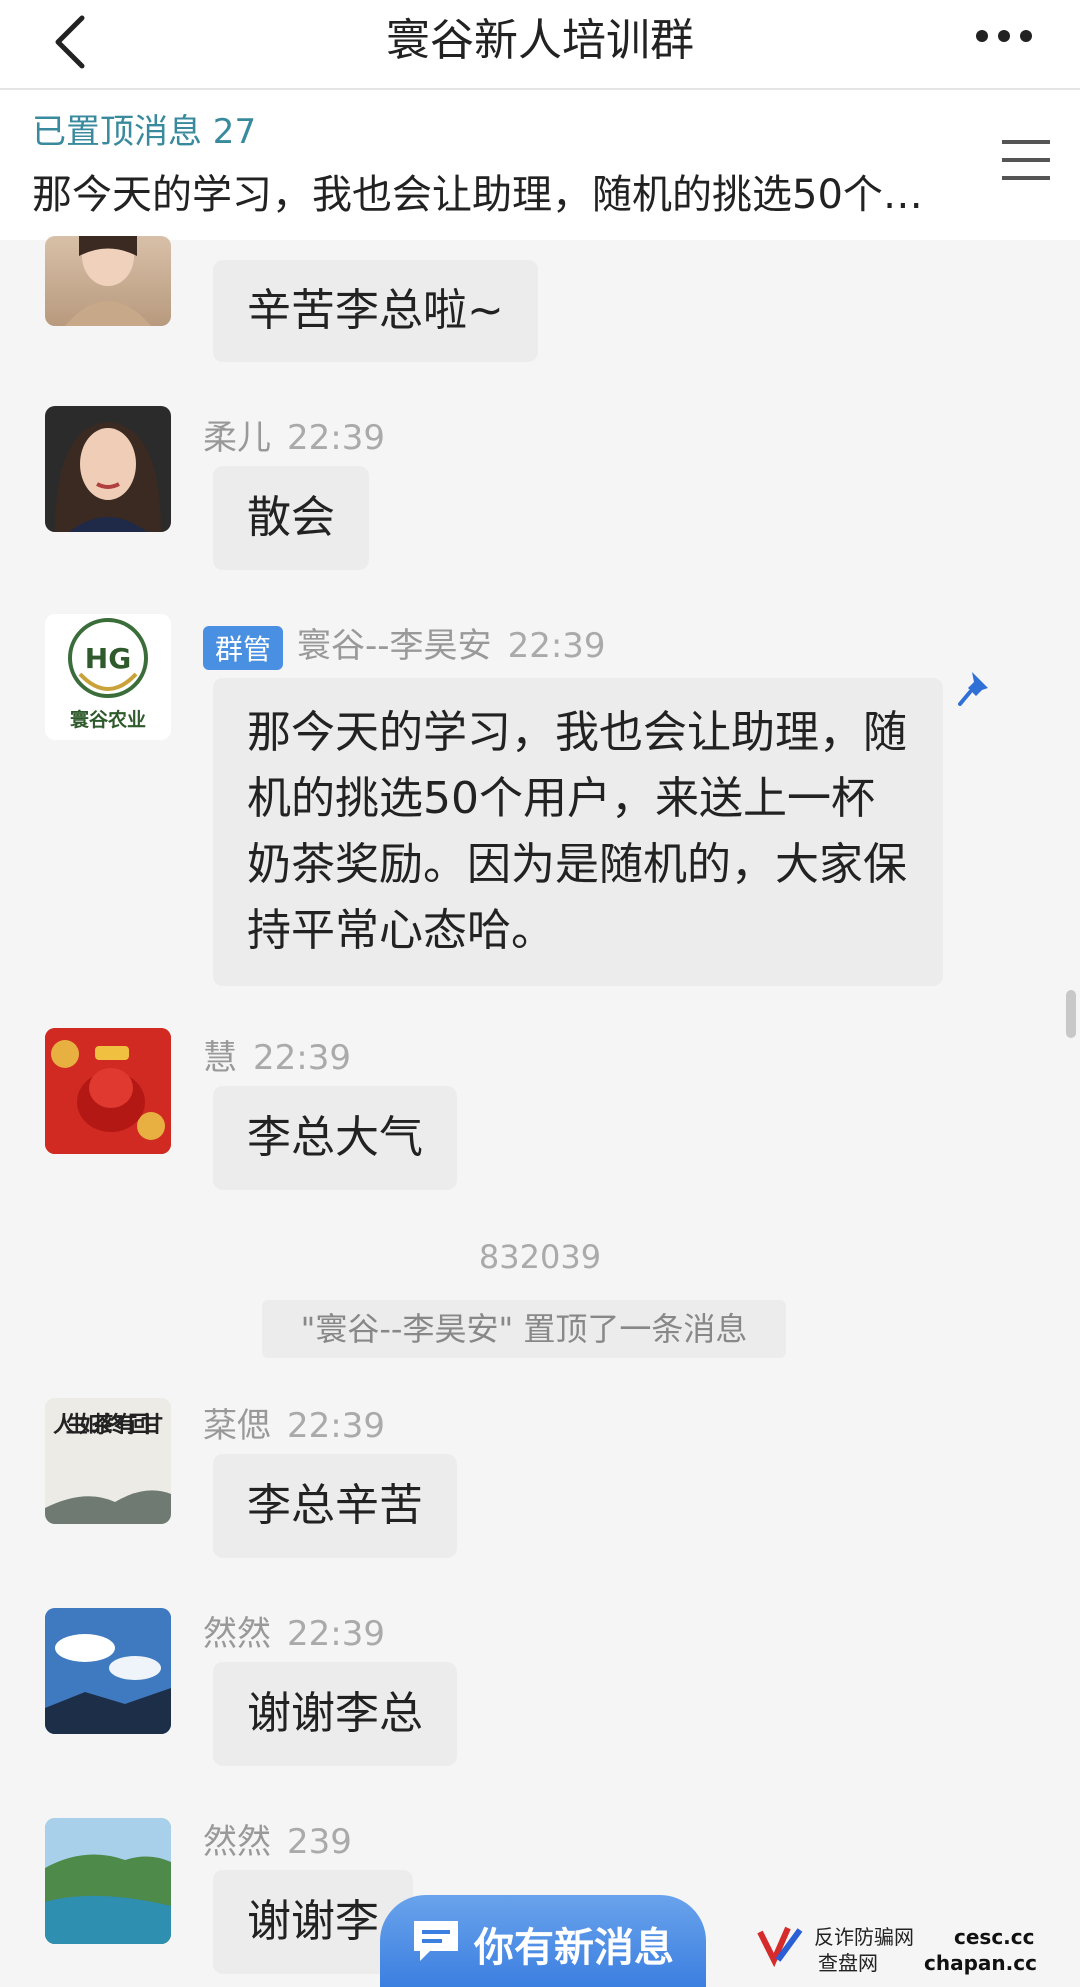  I want to click on new-message-button: 你有新消息, so click(543, 1941).